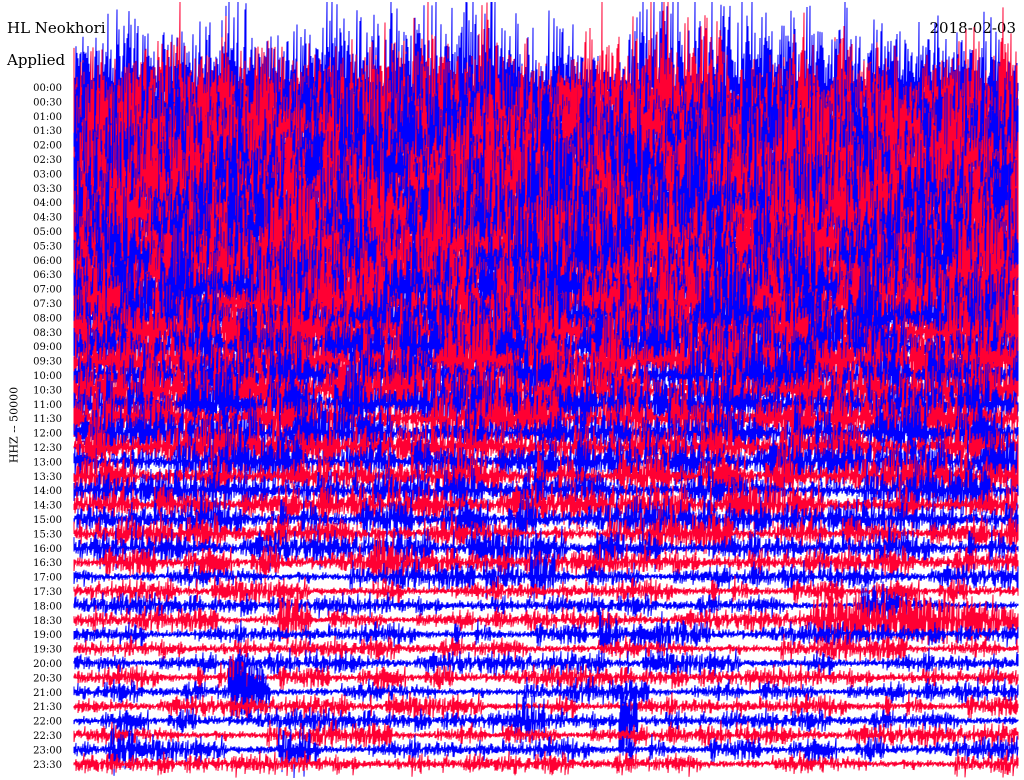 The image size is (1024, 780). I want to click on time-label: 20:30, so click(47, 678).